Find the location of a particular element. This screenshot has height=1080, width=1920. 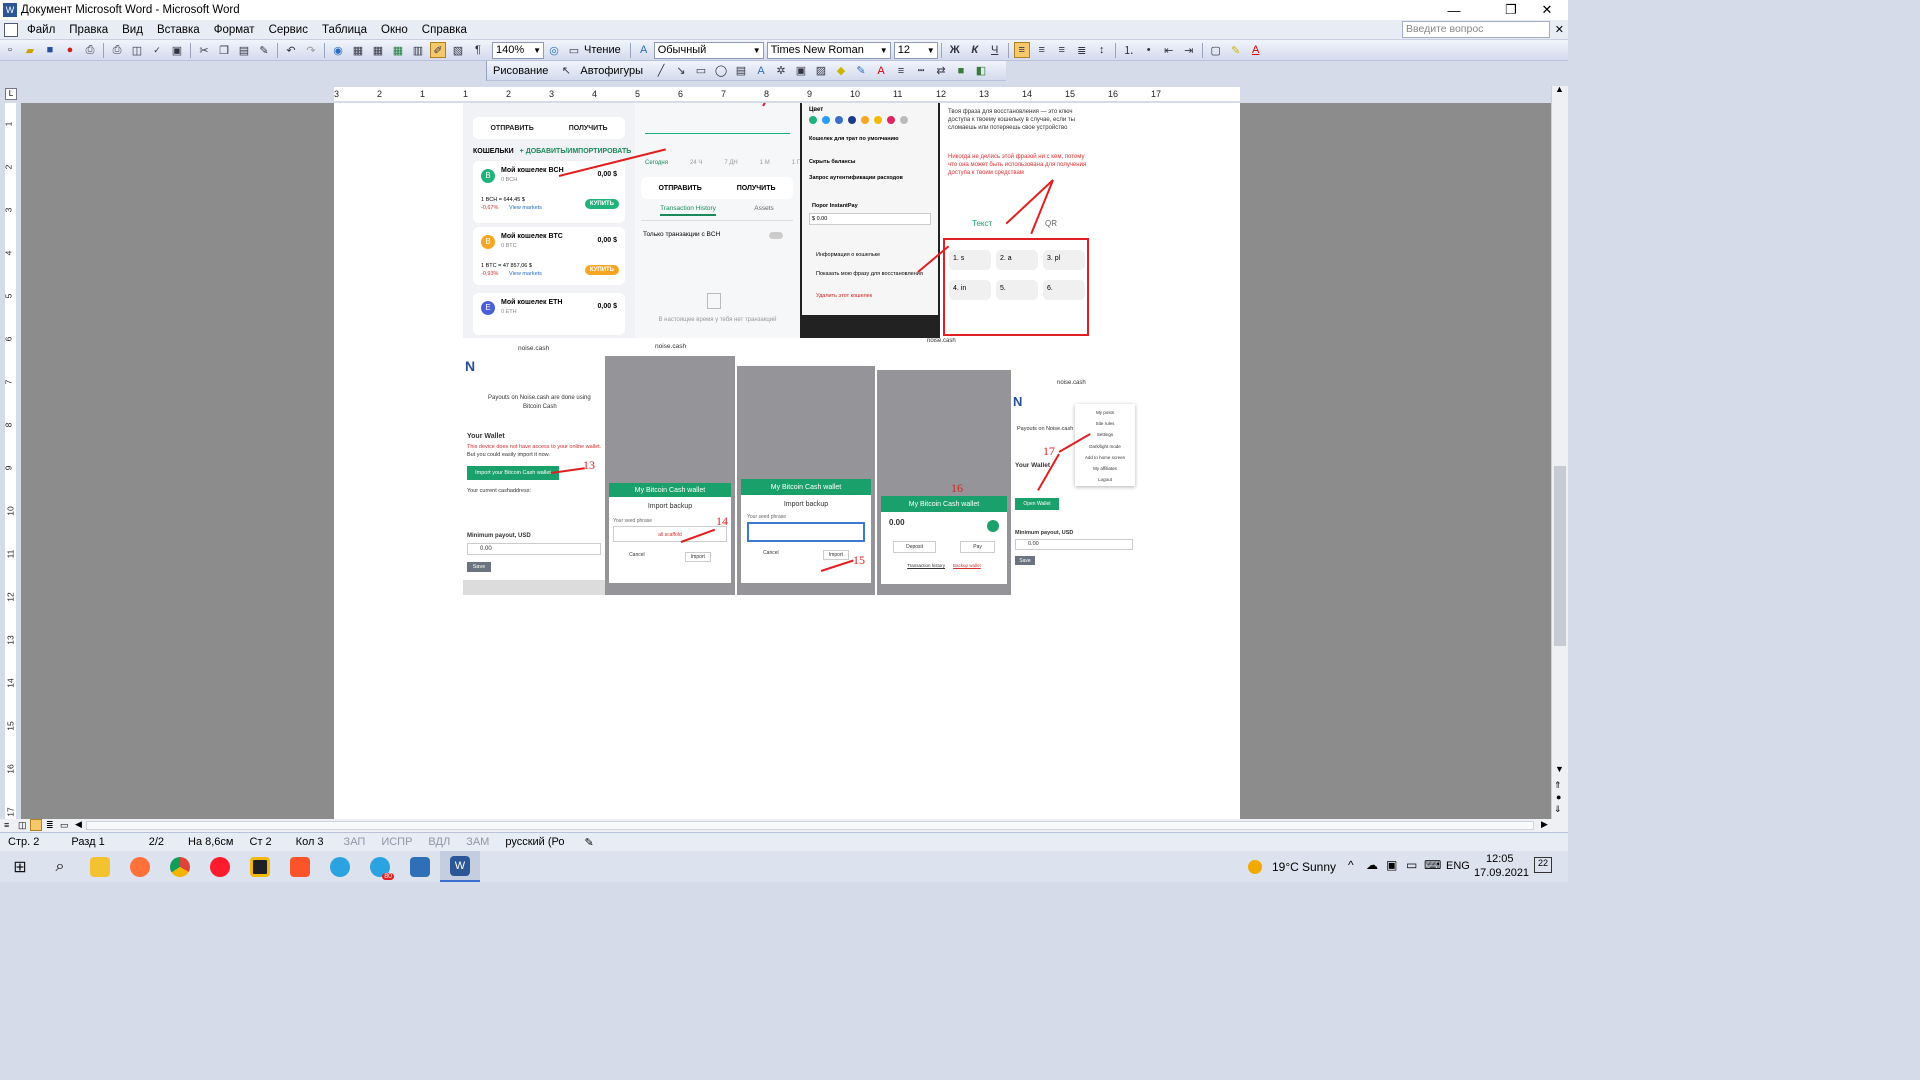

picture-icon: ▨ is located at coordinates (821, 71).